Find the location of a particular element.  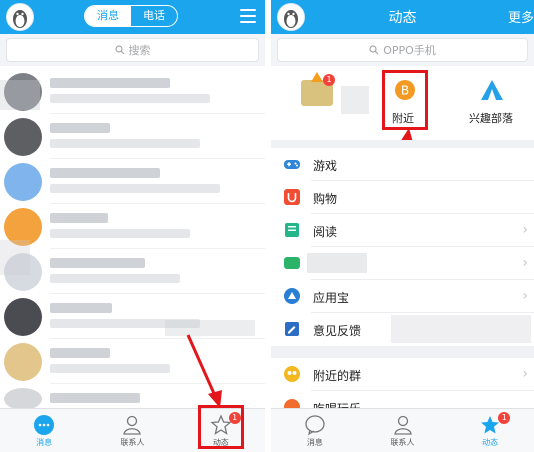

row-label: 游戏 is located at coordinates (325, 166).